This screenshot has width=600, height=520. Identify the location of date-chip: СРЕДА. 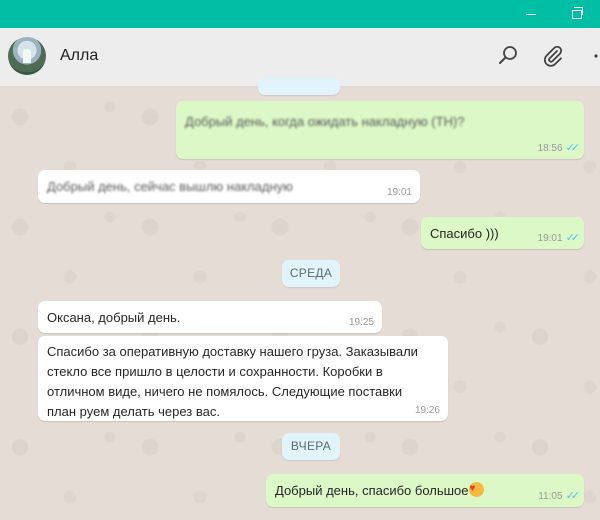
(311, 273).